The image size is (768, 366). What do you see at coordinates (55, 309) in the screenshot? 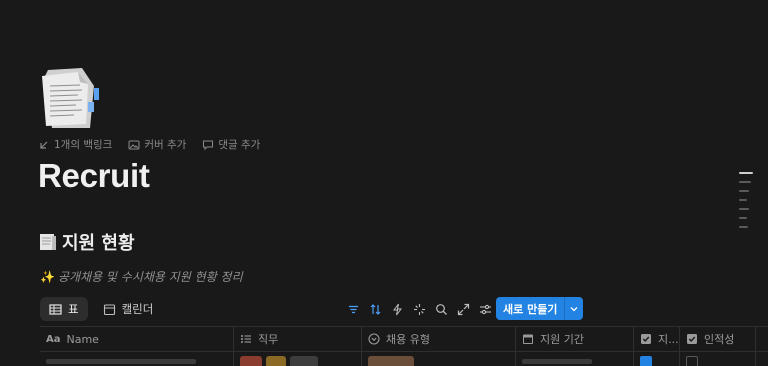
I see `table-icon` at bounding box center [55, 309].